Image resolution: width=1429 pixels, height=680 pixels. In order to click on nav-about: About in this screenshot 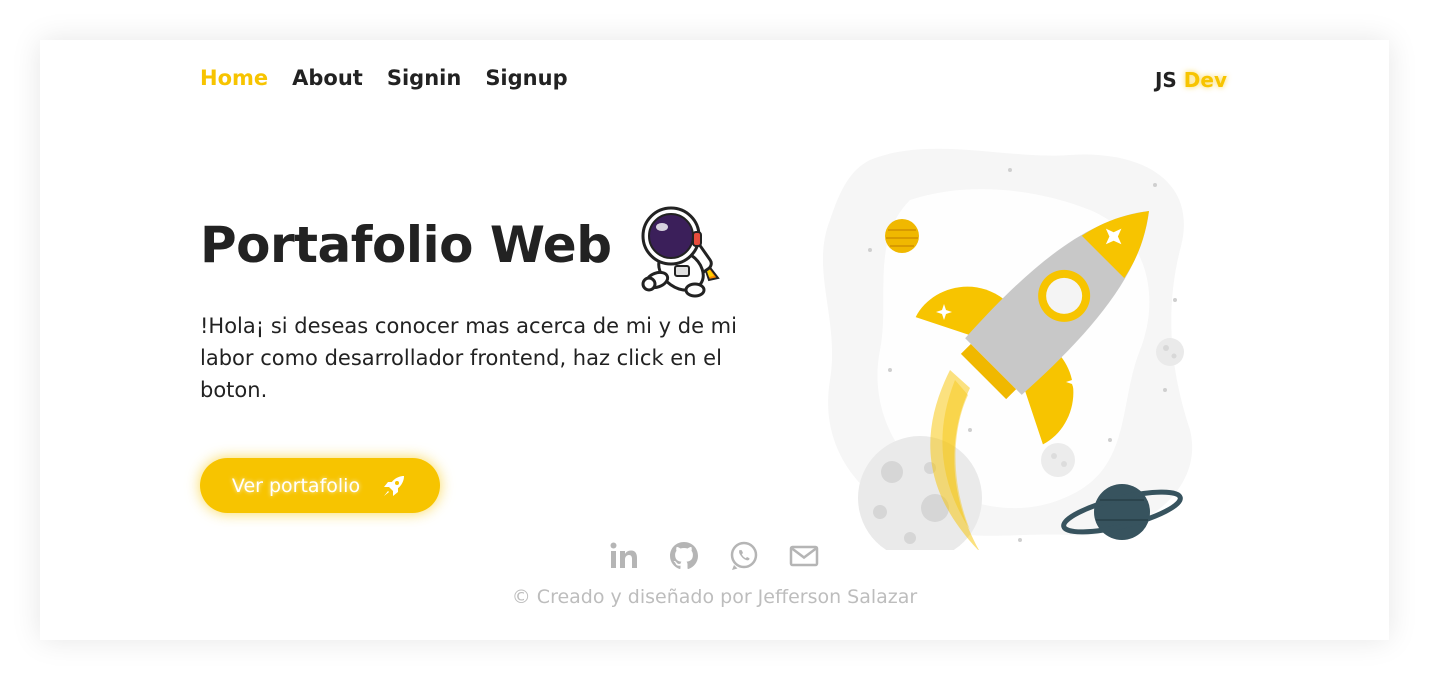, I will do `click(327, 78)`.